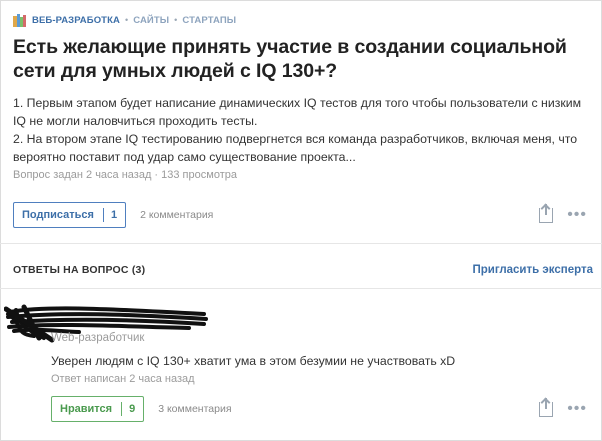 Image resolution: width=602 pixels, height=441 pixels. What do you see at coordinates (109, 215) in the screenshot?
I see `subscribe-count: 1` at bounding box center [109, 215].